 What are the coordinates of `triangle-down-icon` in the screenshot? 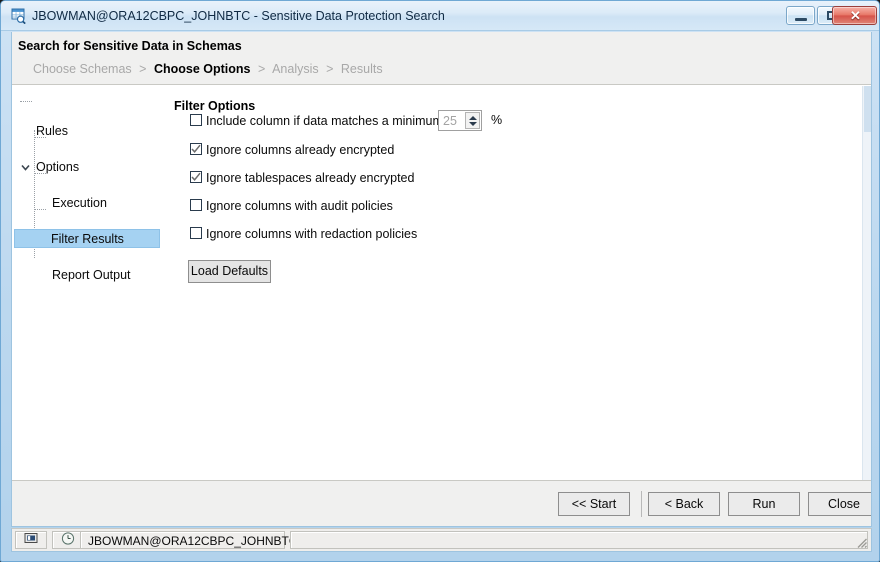 It's located at (473, 124).